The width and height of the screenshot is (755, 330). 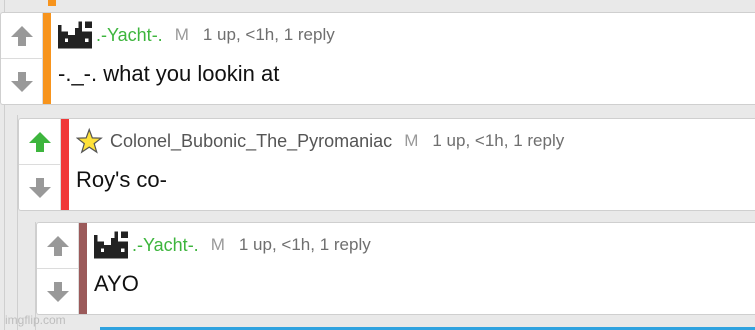 What do you see at coordinates (35, 320) in the screenshot?
I see `watermark: imgflip.com` at bounding box center [35, 320].